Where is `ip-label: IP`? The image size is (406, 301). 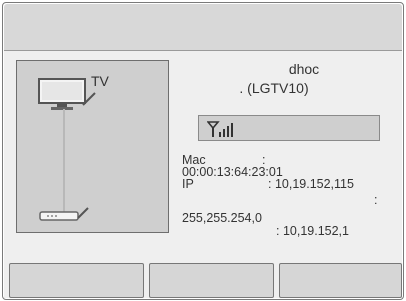 ip-label: IP is located at coordinates (188, 184).